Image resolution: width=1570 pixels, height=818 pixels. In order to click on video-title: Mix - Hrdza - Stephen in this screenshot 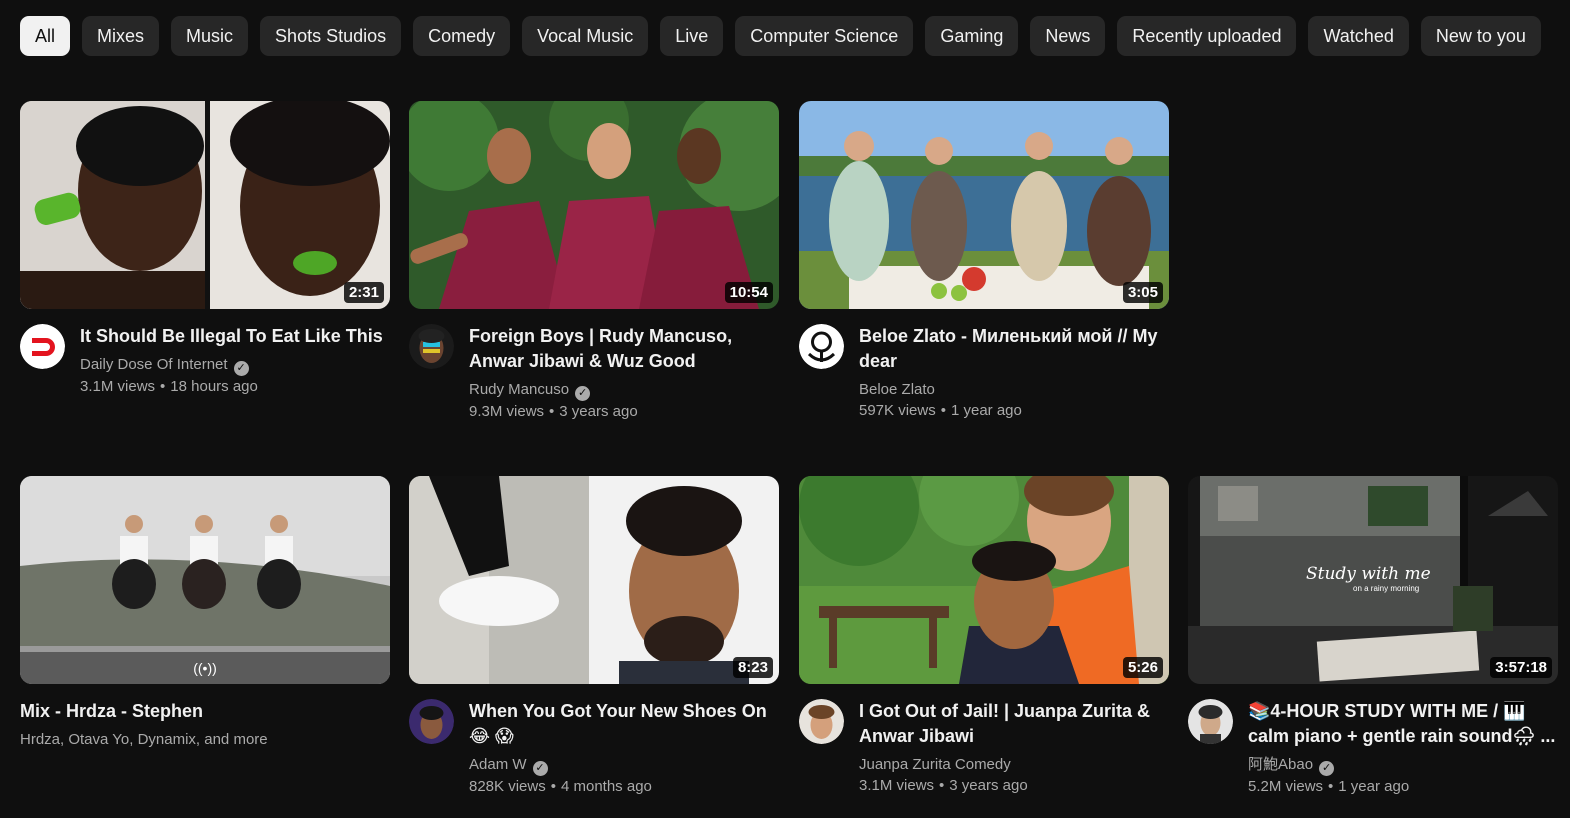, I will do `click(205, 711)`.